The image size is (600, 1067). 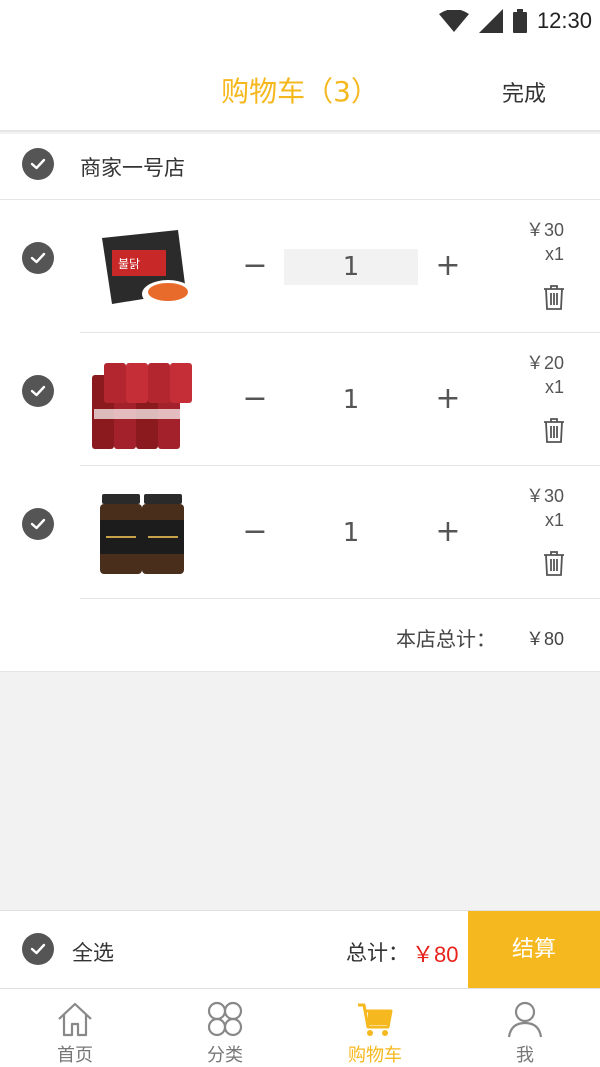 What do you see at coordinates (446, 639) in the screenshot?
I see `shop-total-label: 本店总计：` at bounding box center [446, 639].